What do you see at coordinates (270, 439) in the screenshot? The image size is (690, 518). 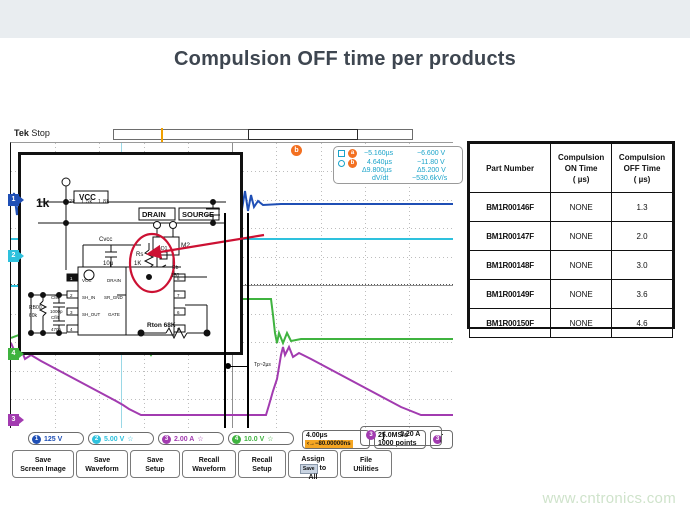 I see `channel-star-4: ☆` at bounding box center [270, 439].